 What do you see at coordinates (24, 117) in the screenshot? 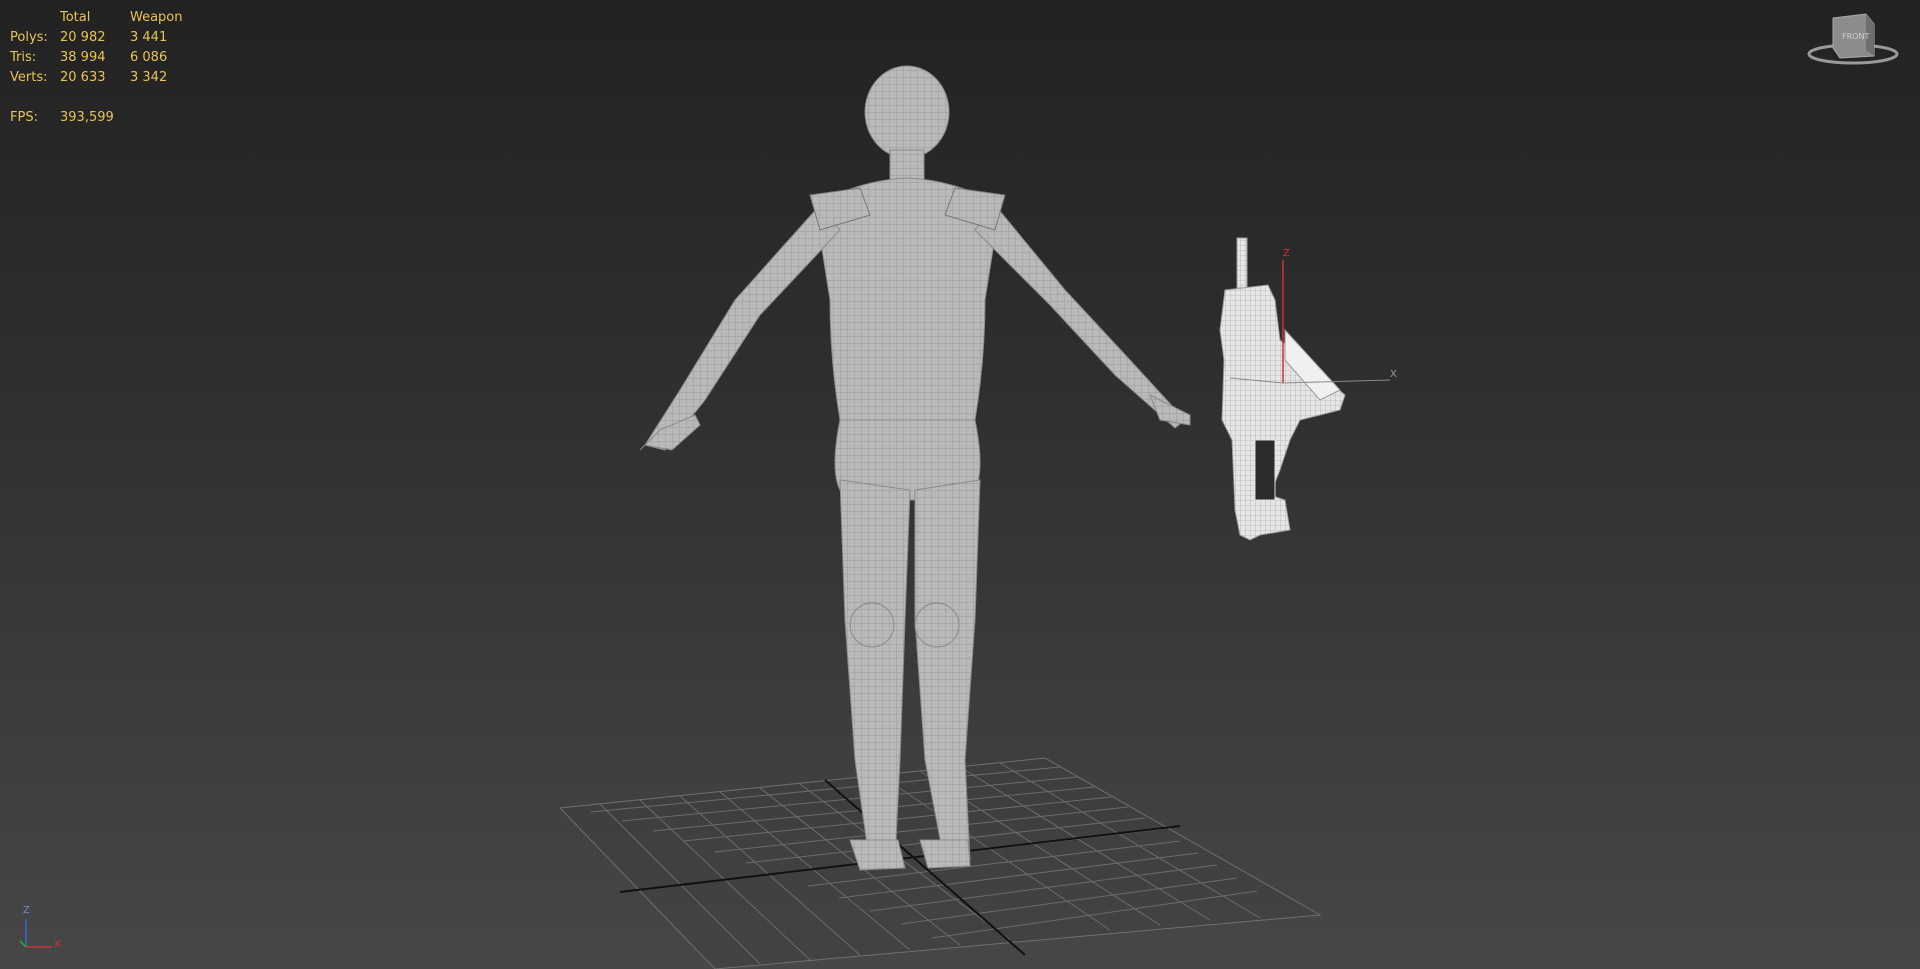
I see `fps-label: FPS:` at bounding box center [24, 117].